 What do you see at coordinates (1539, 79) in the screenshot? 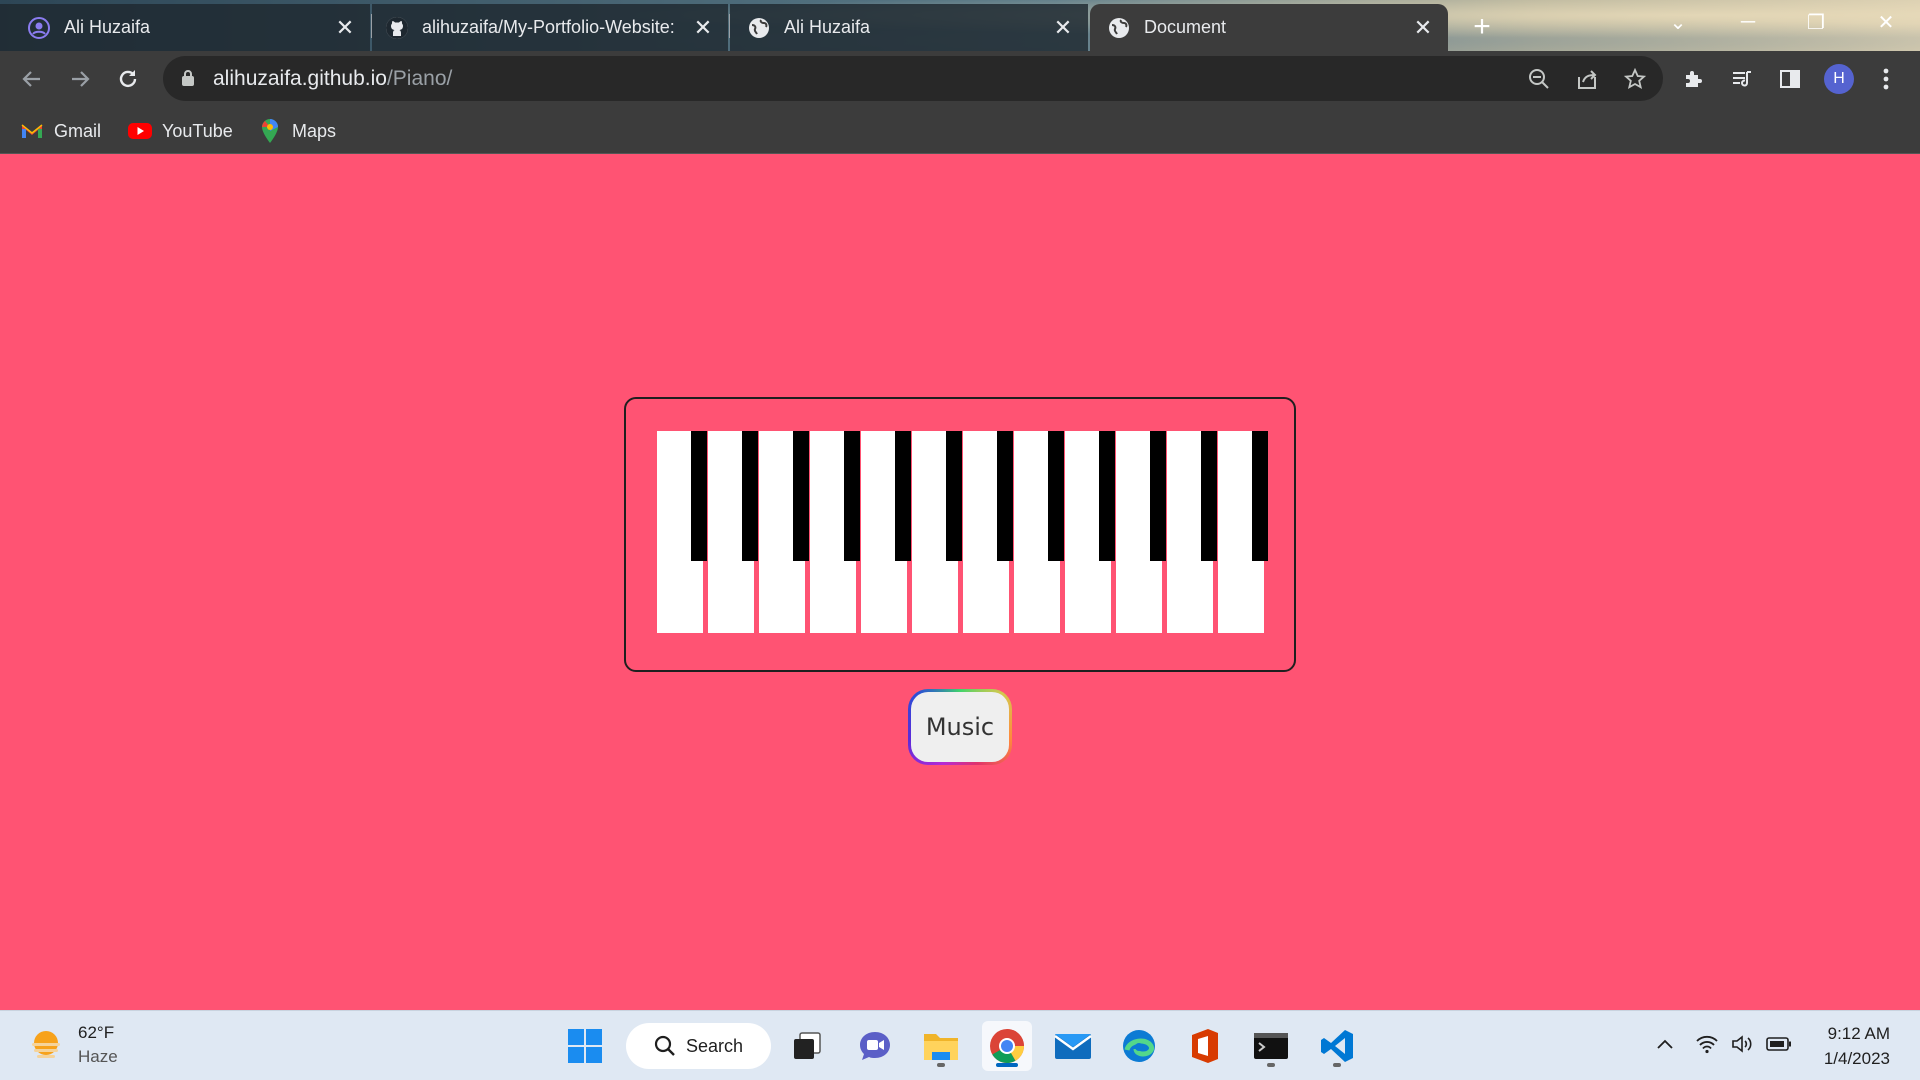
I see `zoom-icon` at bounding box center [1539, 79].